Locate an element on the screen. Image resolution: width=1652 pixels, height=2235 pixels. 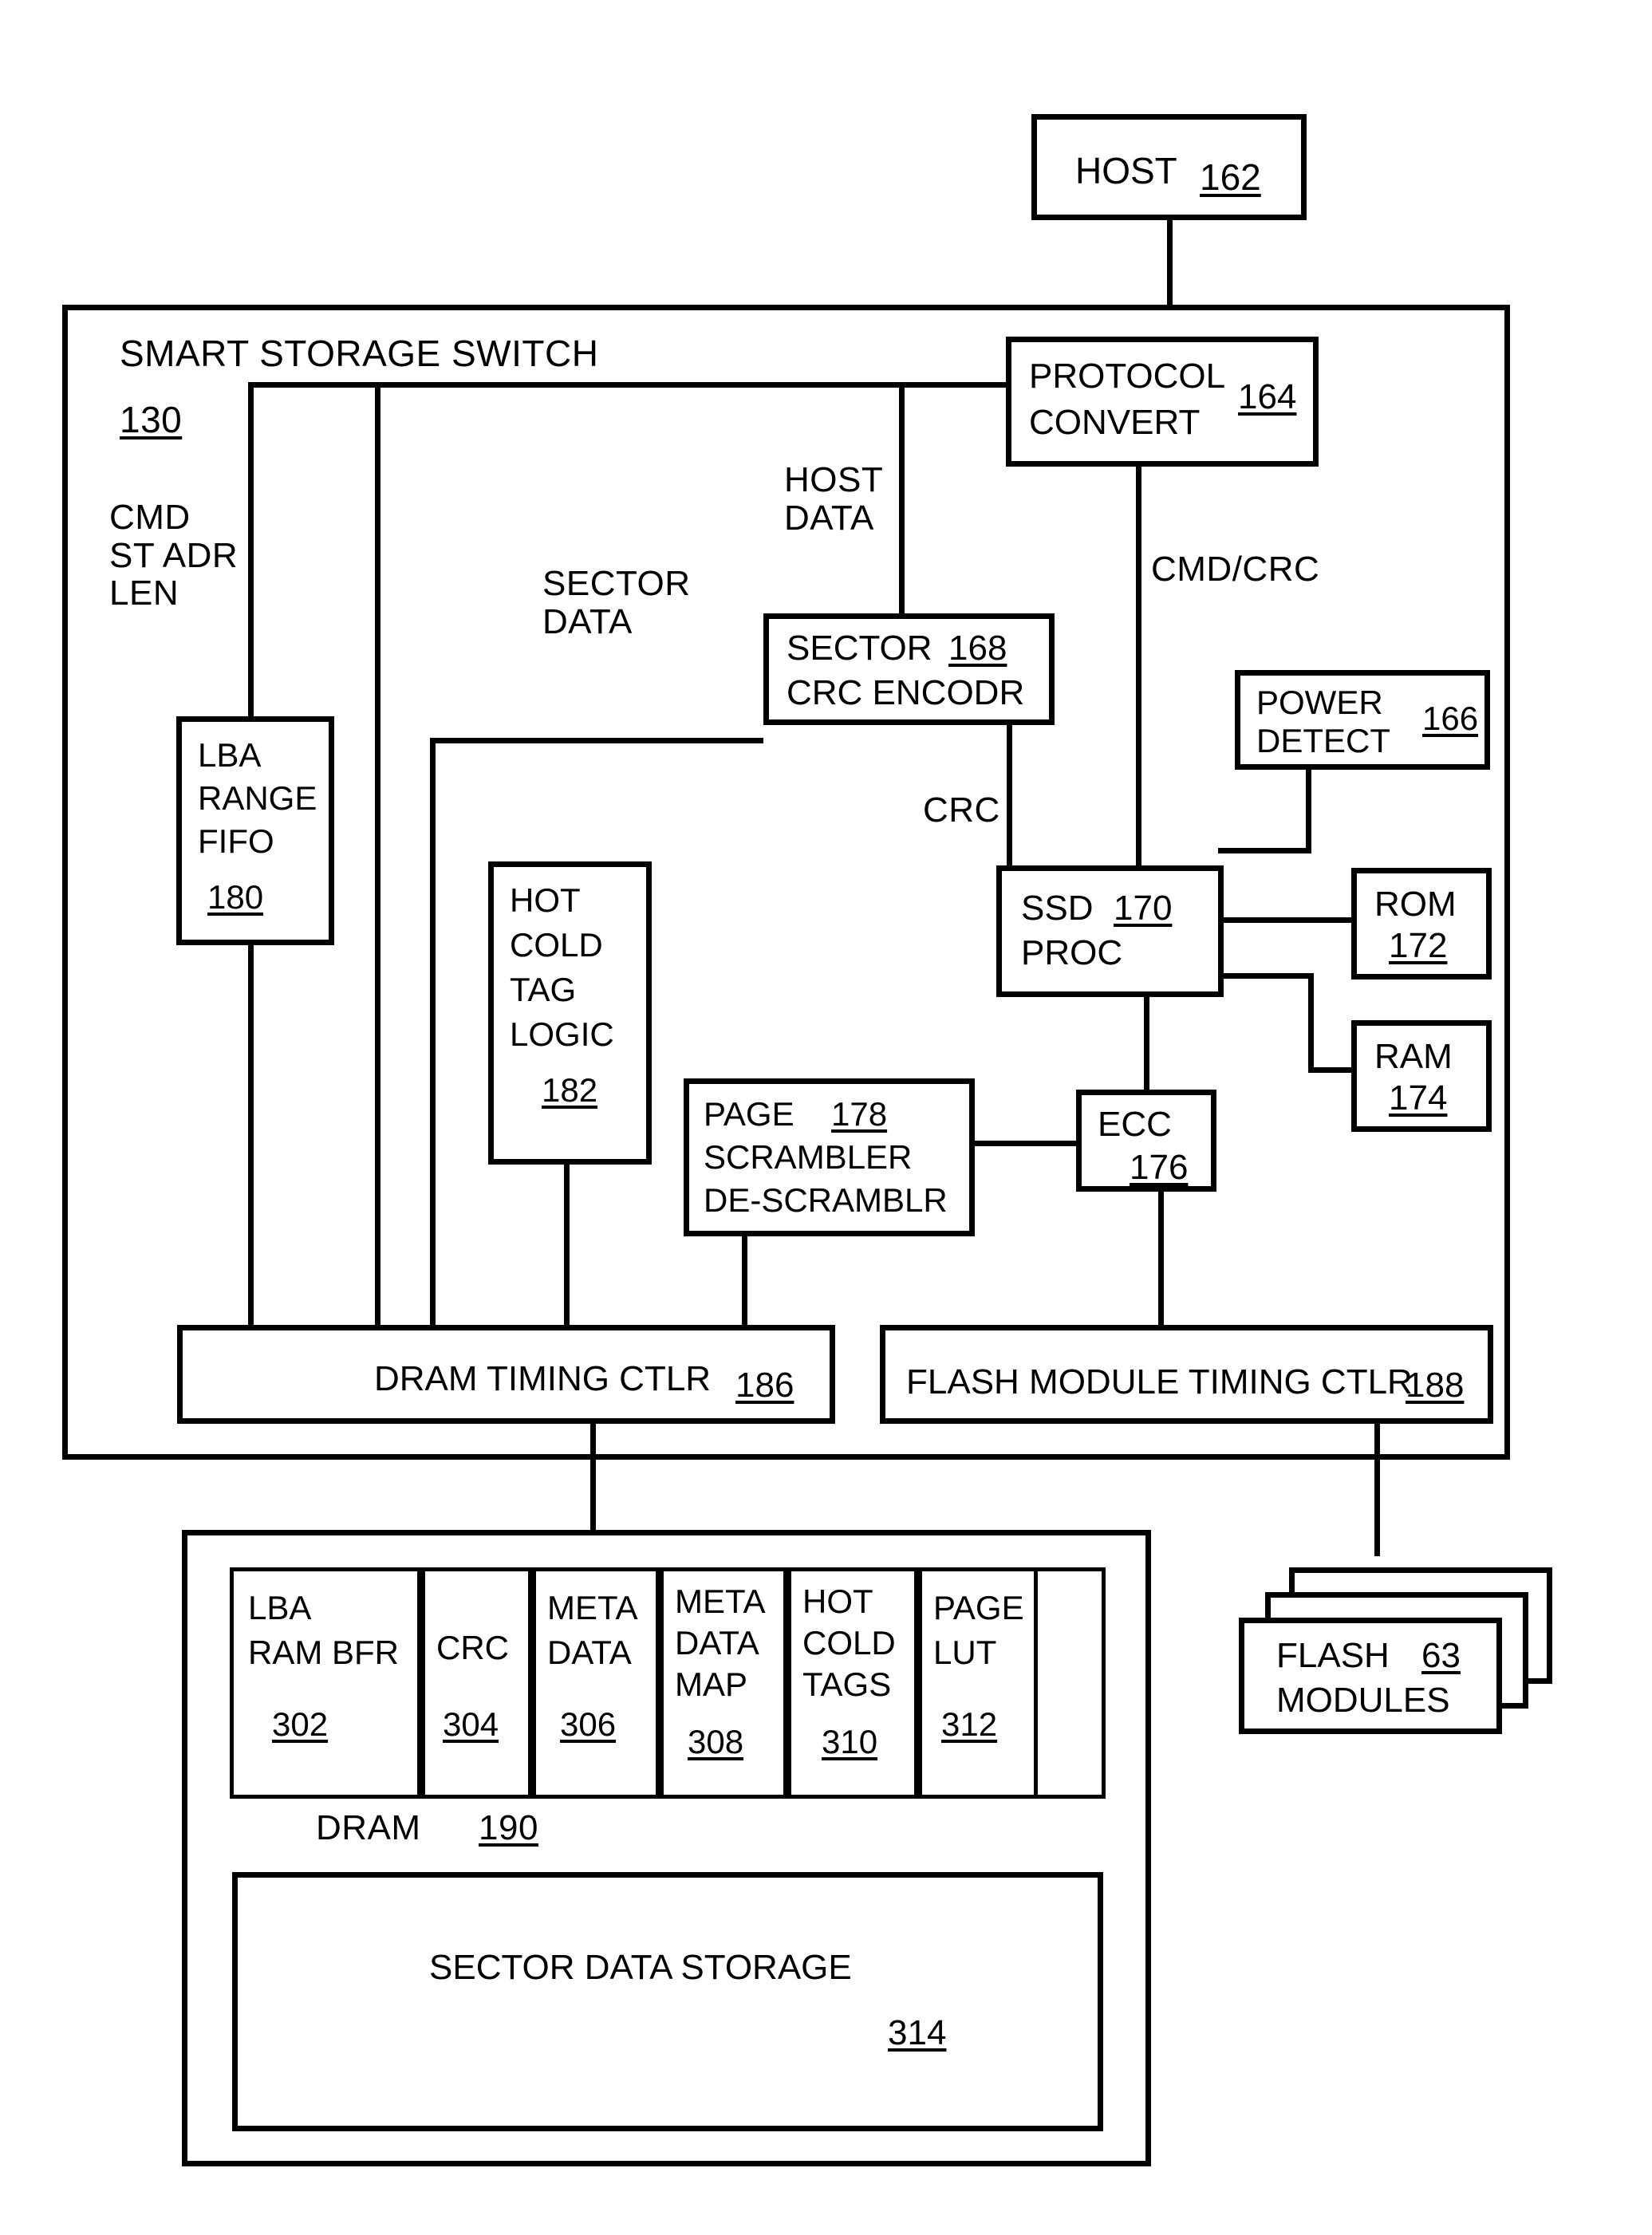
crc-label: CRC is located at coordinates (961, 810).